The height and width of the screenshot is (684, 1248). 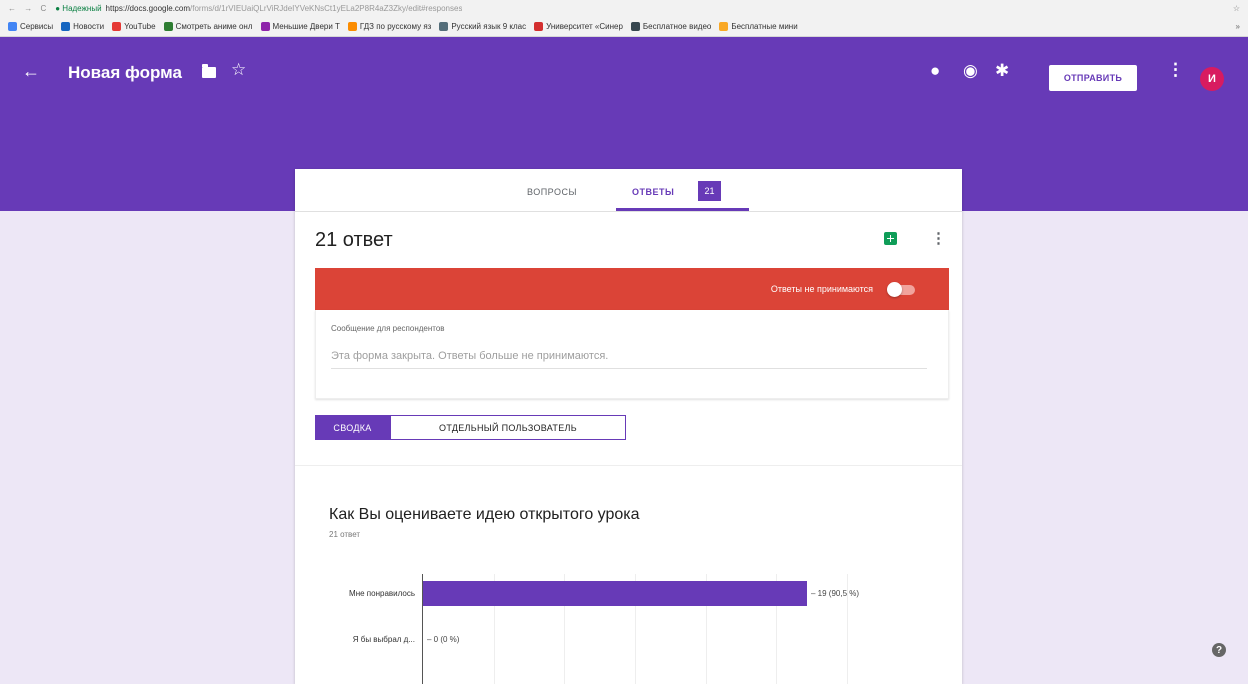 I want to click on bookmark-item: Смотреть аниме онл, so click(x=208, y=26).